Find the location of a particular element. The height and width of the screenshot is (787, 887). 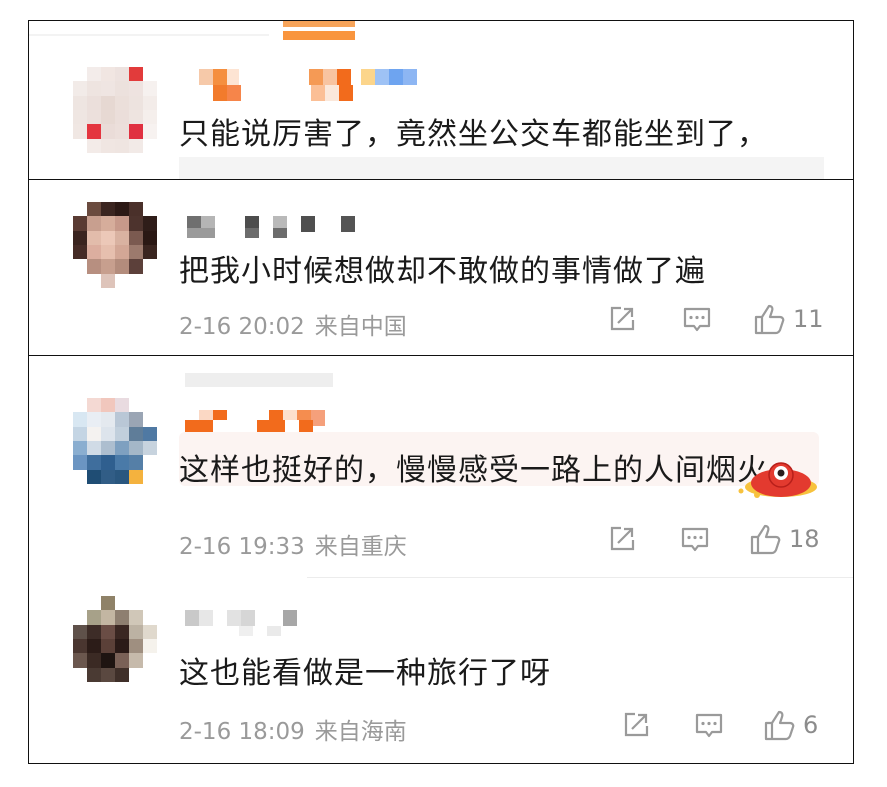

comment-meta: 2-16 20:02 来自中国 is located at coordinates (293, 324).